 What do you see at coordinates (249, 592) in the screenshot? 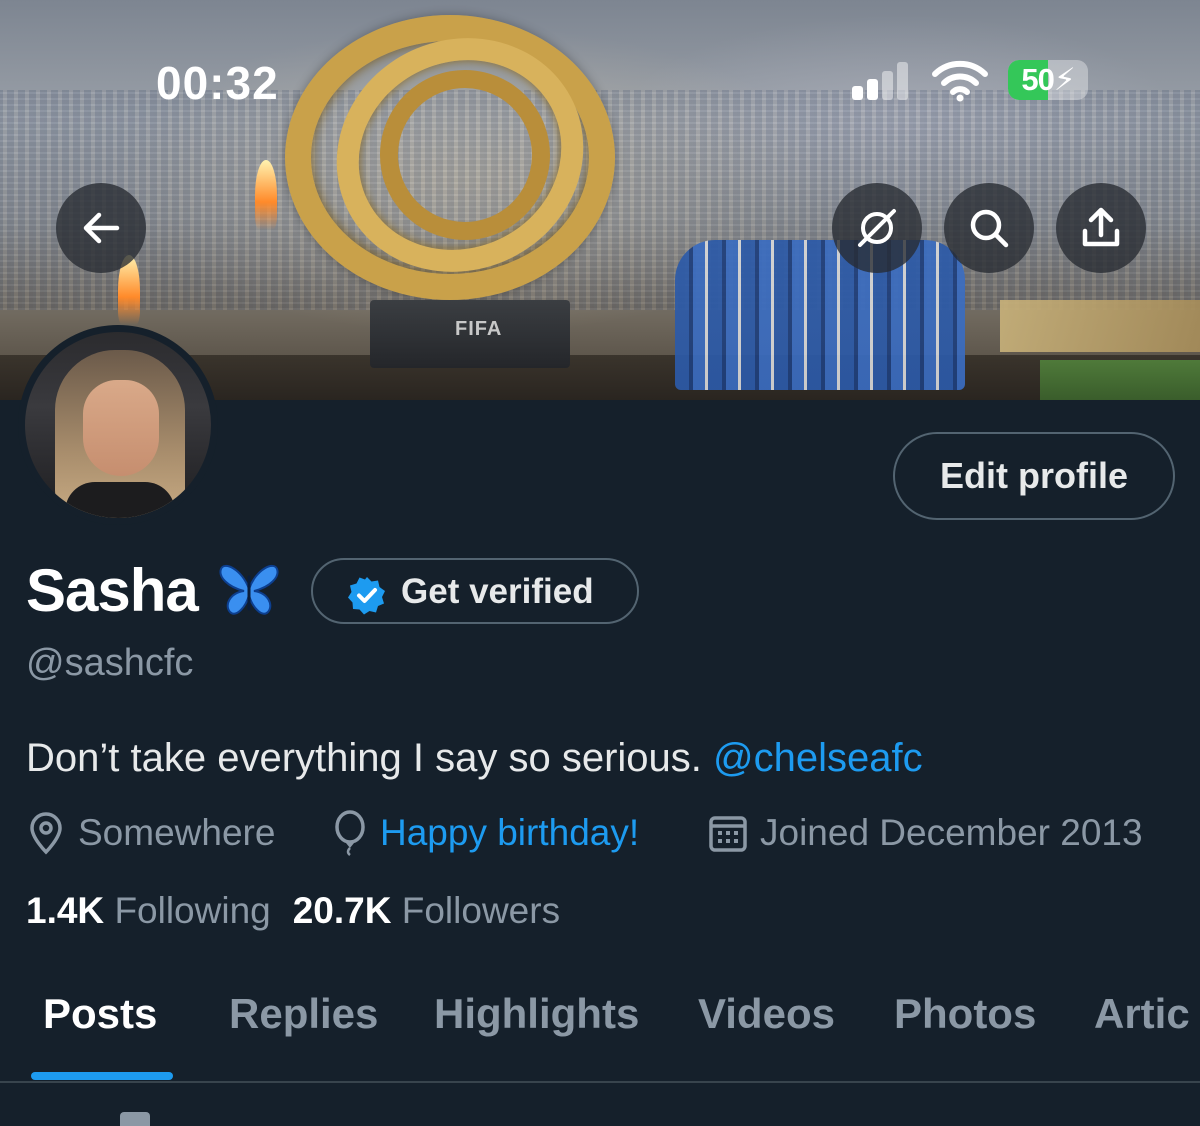
I see `butterfly-icon` at bounding box center [249, 592].